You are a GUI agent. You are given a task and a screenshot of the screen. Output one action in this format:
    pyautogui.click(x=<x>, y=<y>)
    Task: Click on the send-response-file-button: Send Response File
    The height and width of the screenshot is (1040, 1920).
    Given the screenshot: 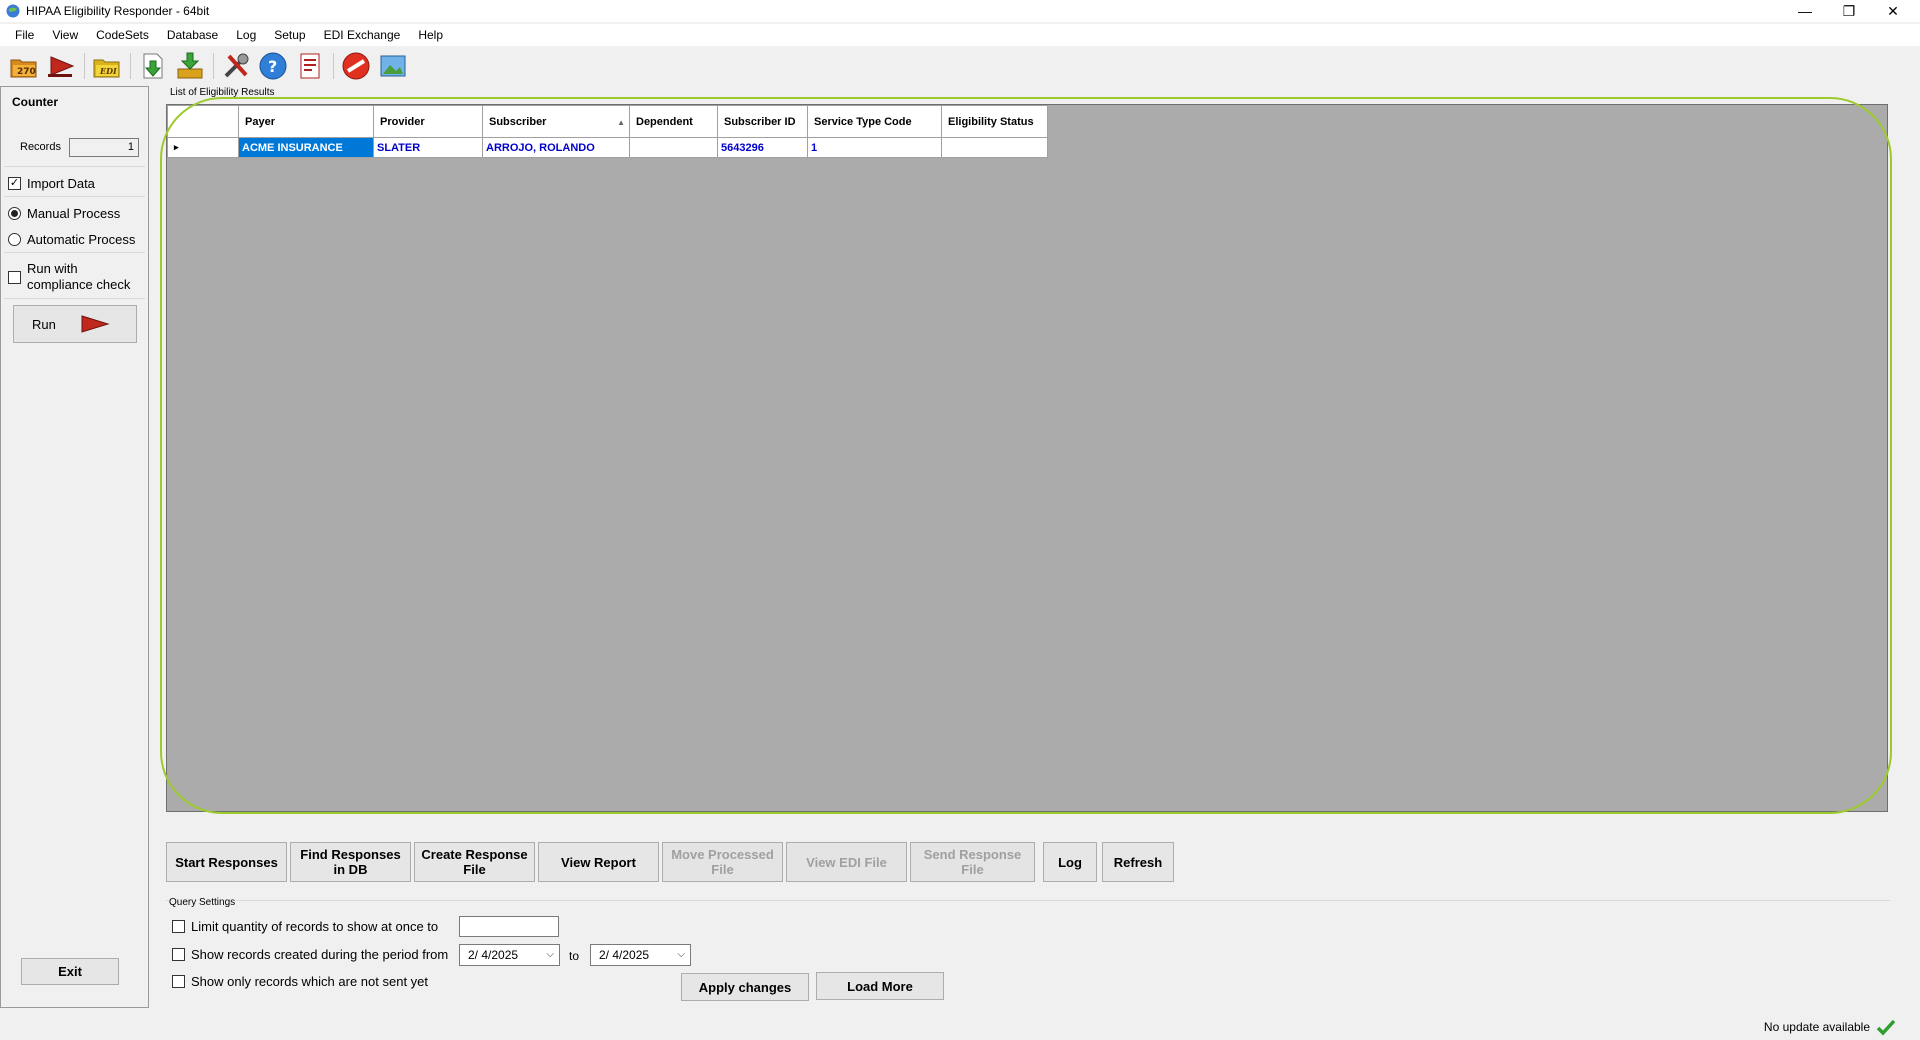 What is the action you would take?
    pyautogui.click(x=972, y=862)
    